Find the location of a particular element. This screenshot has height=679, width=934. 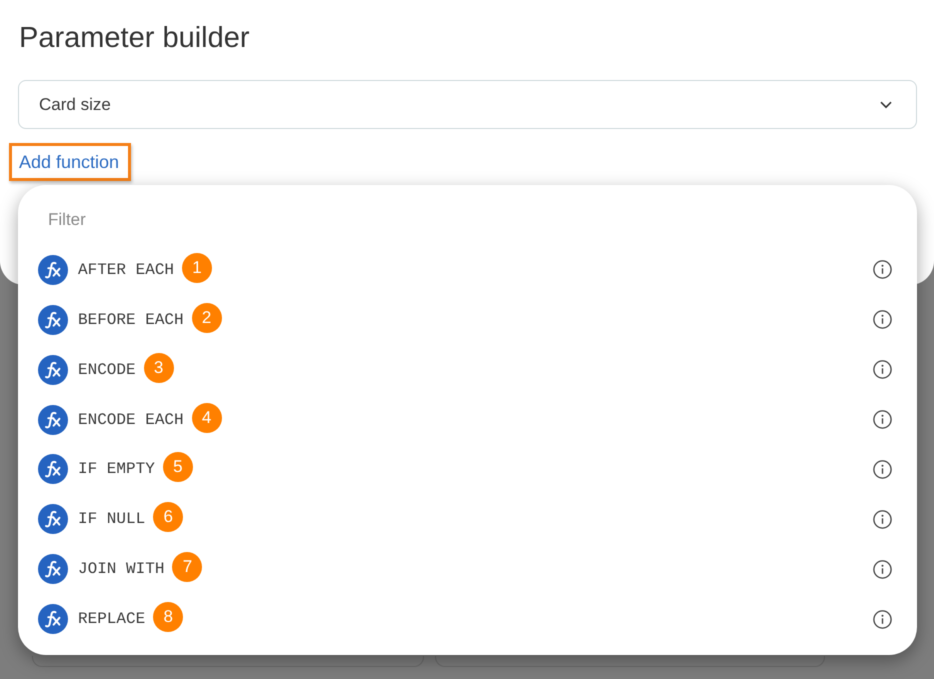

step-badge: 3 is located at coordinates (159, 367).